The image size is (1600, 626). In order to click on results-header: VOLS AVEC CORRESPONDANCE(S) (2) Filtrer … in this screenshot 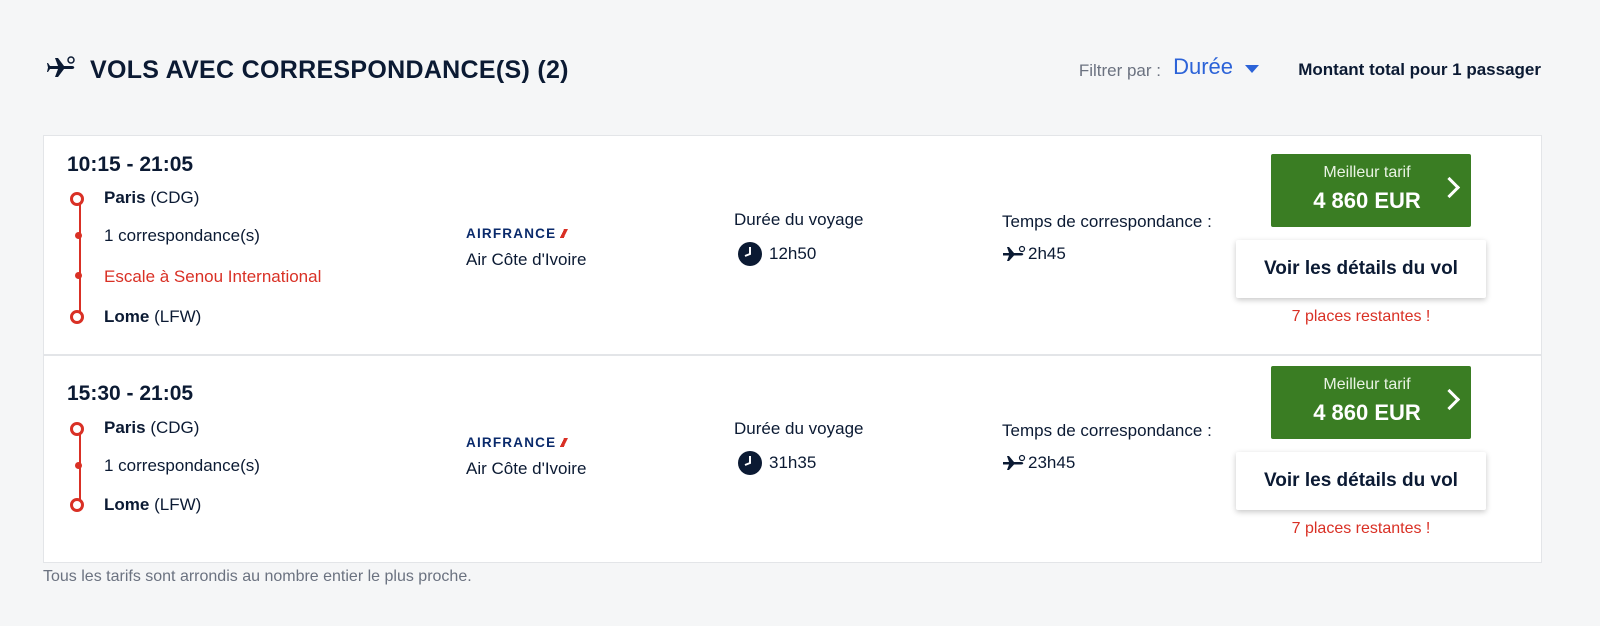, I will do `click(793, 72)`.